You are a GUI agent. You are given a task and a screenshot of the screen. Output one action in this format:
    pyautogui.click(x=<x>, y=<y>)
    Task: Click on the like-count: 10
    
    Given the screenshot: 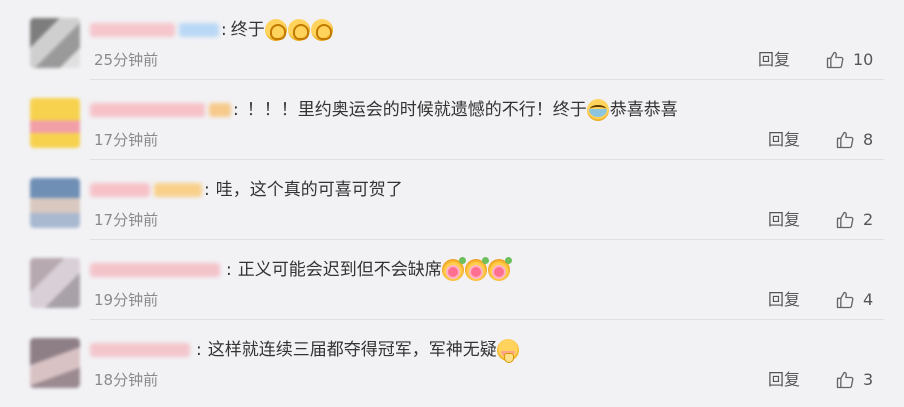 What is the action you would take?
    pyautogui.click(x=863, y=59)
    